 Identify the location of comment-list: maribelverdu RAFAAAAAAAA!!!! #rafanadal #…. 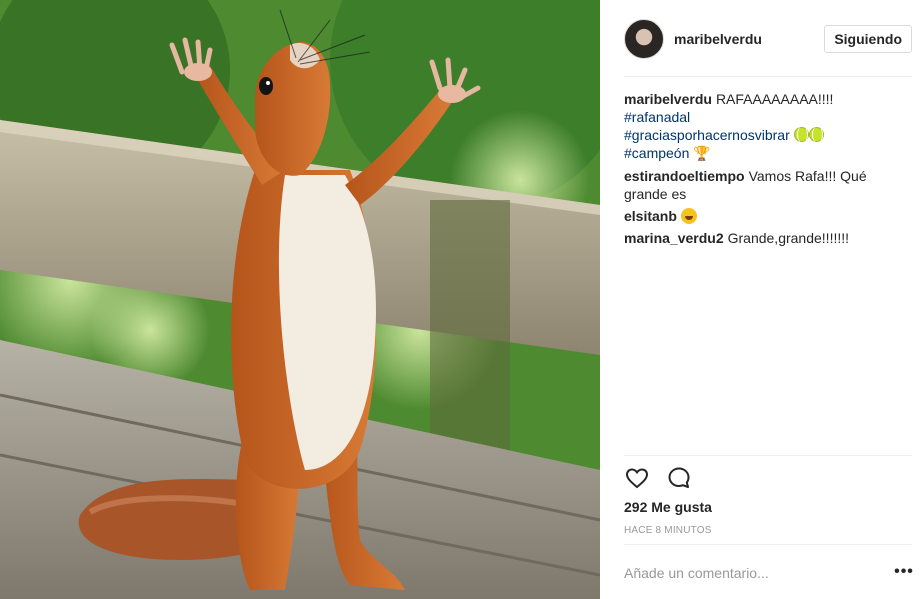
(768, 170).